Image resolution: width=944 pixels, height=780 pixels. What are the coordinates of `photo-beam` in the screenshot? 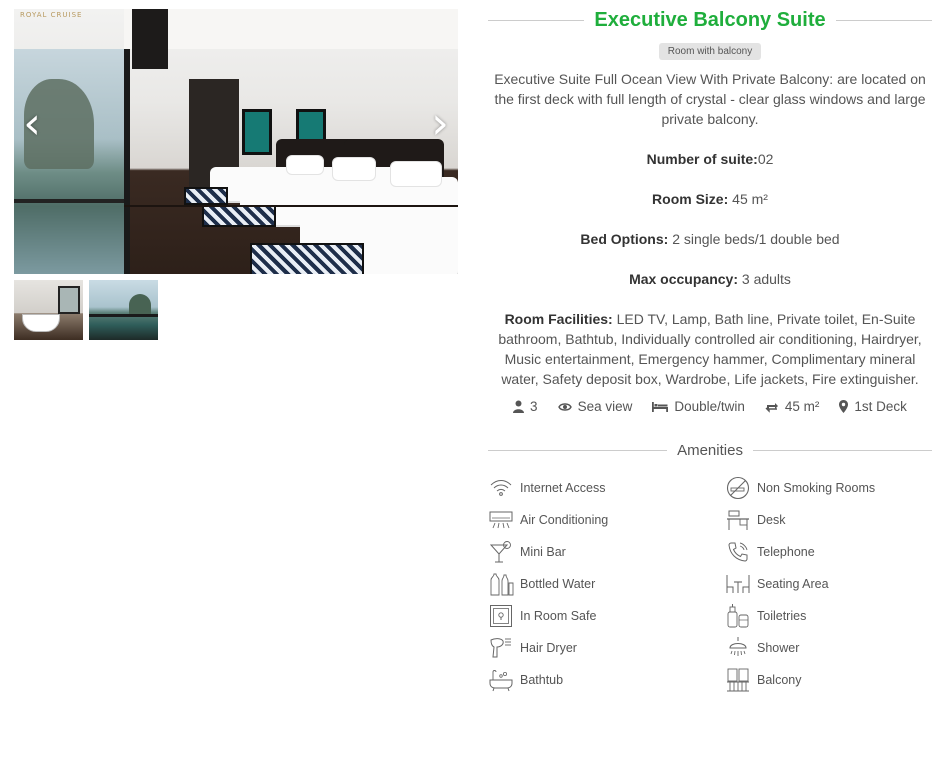 It's located at (150, 39).